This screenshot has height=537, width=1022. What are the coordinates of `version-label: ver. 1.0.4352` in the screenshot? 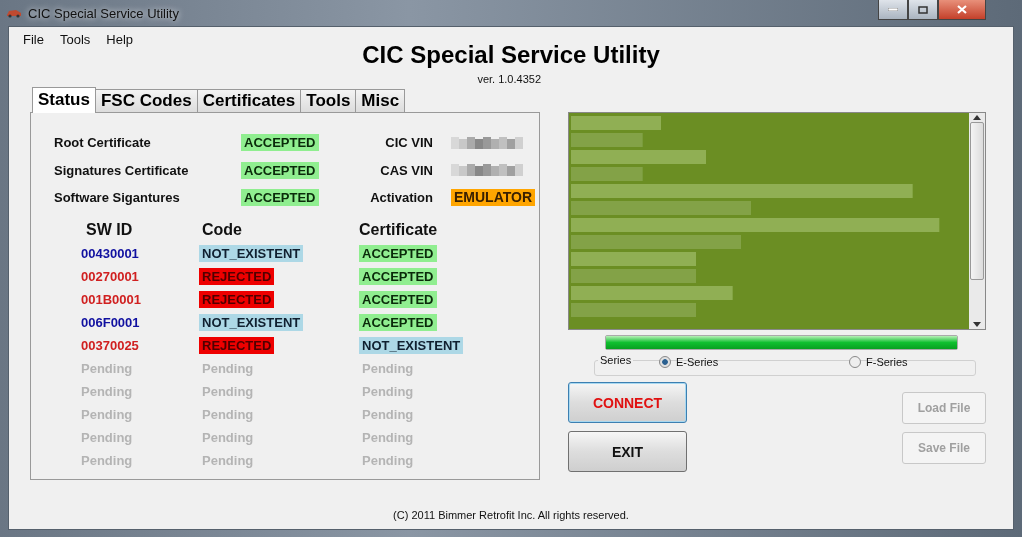 It's located at (509, 79).